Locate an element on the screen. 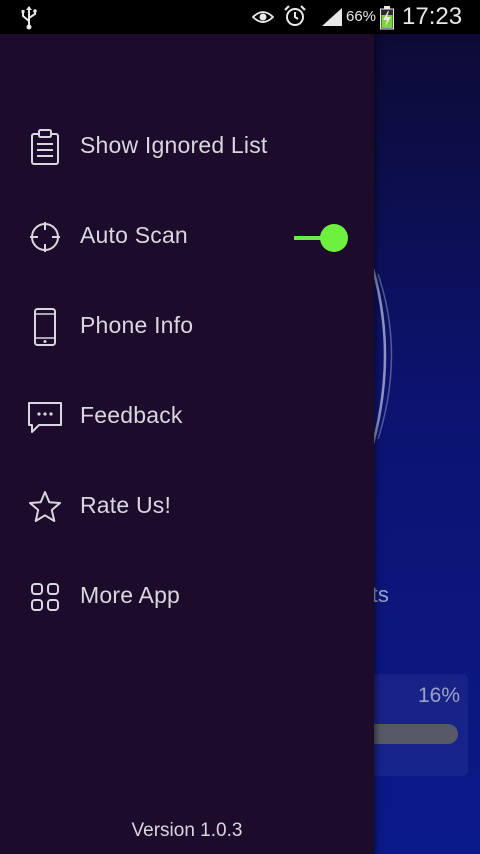 This screenshot has height=854, width=480. menu-item-feedback: Feedback is located at coordinates (187, 415).